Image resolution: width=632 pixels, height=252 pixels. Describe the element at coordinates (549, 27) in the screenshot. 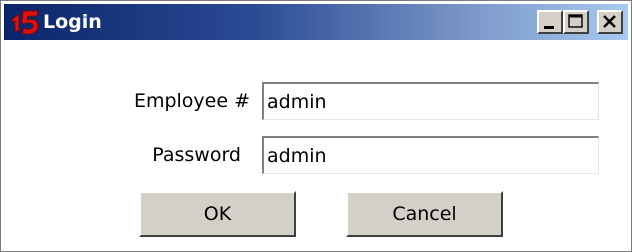

I see `minimize-icon` at that location.